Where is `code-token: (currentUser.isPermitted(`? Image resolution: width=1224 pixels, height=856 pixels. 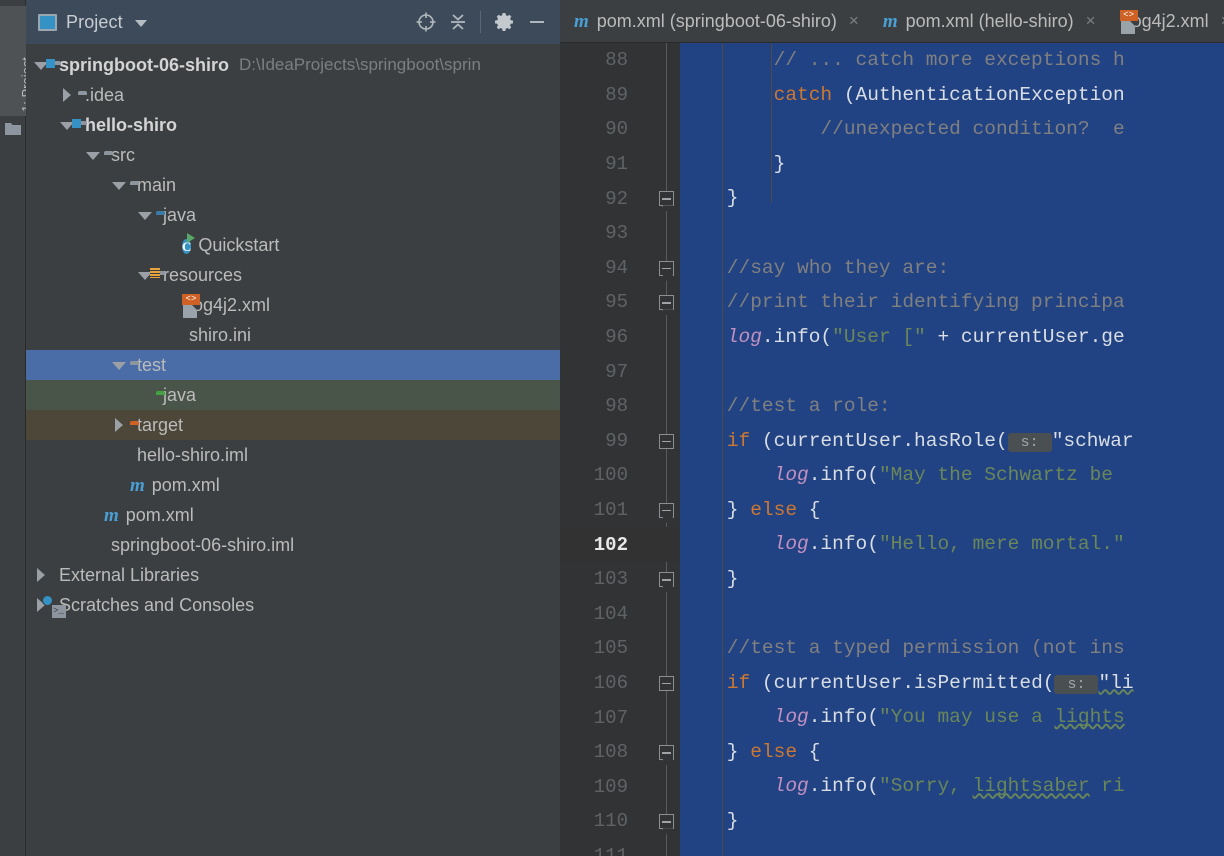 code-token: (currentUser.isPermitted( is located at coordinates (902, 682).